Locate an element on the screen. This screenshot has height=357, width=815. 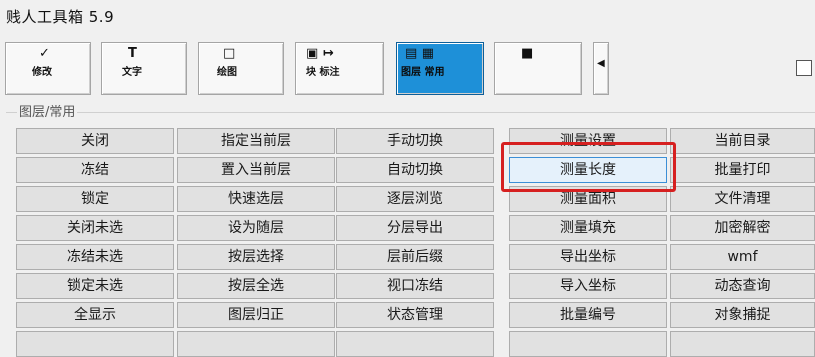
toolbar-modify-button: ✓ 修改 is located at coordinates (48, 68).